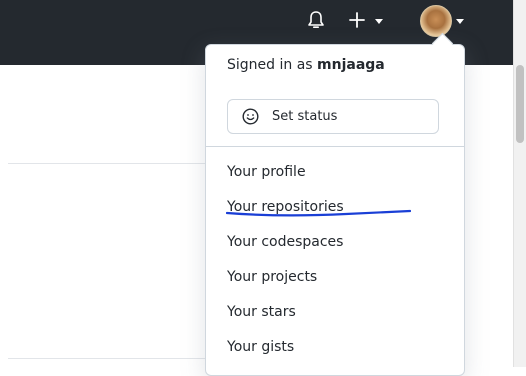 The image size is (526, 376). What do you see at coordinates (260, 347) in the screenshot?
I see `menu-item-gists: Your gists` at bounding box center [260, 347].